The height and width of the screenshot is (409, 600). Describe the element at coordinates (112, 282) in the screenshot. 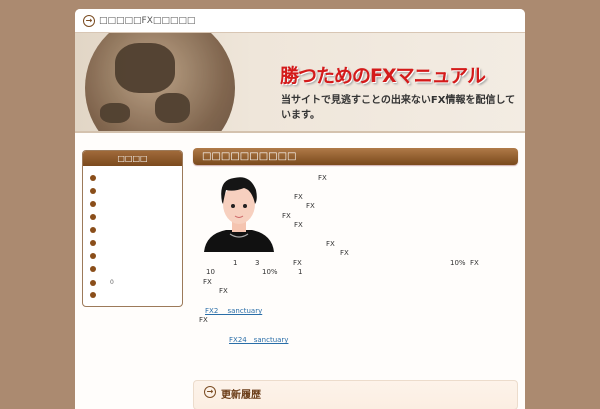

I see `sidebar-item-label: 0` at that location.